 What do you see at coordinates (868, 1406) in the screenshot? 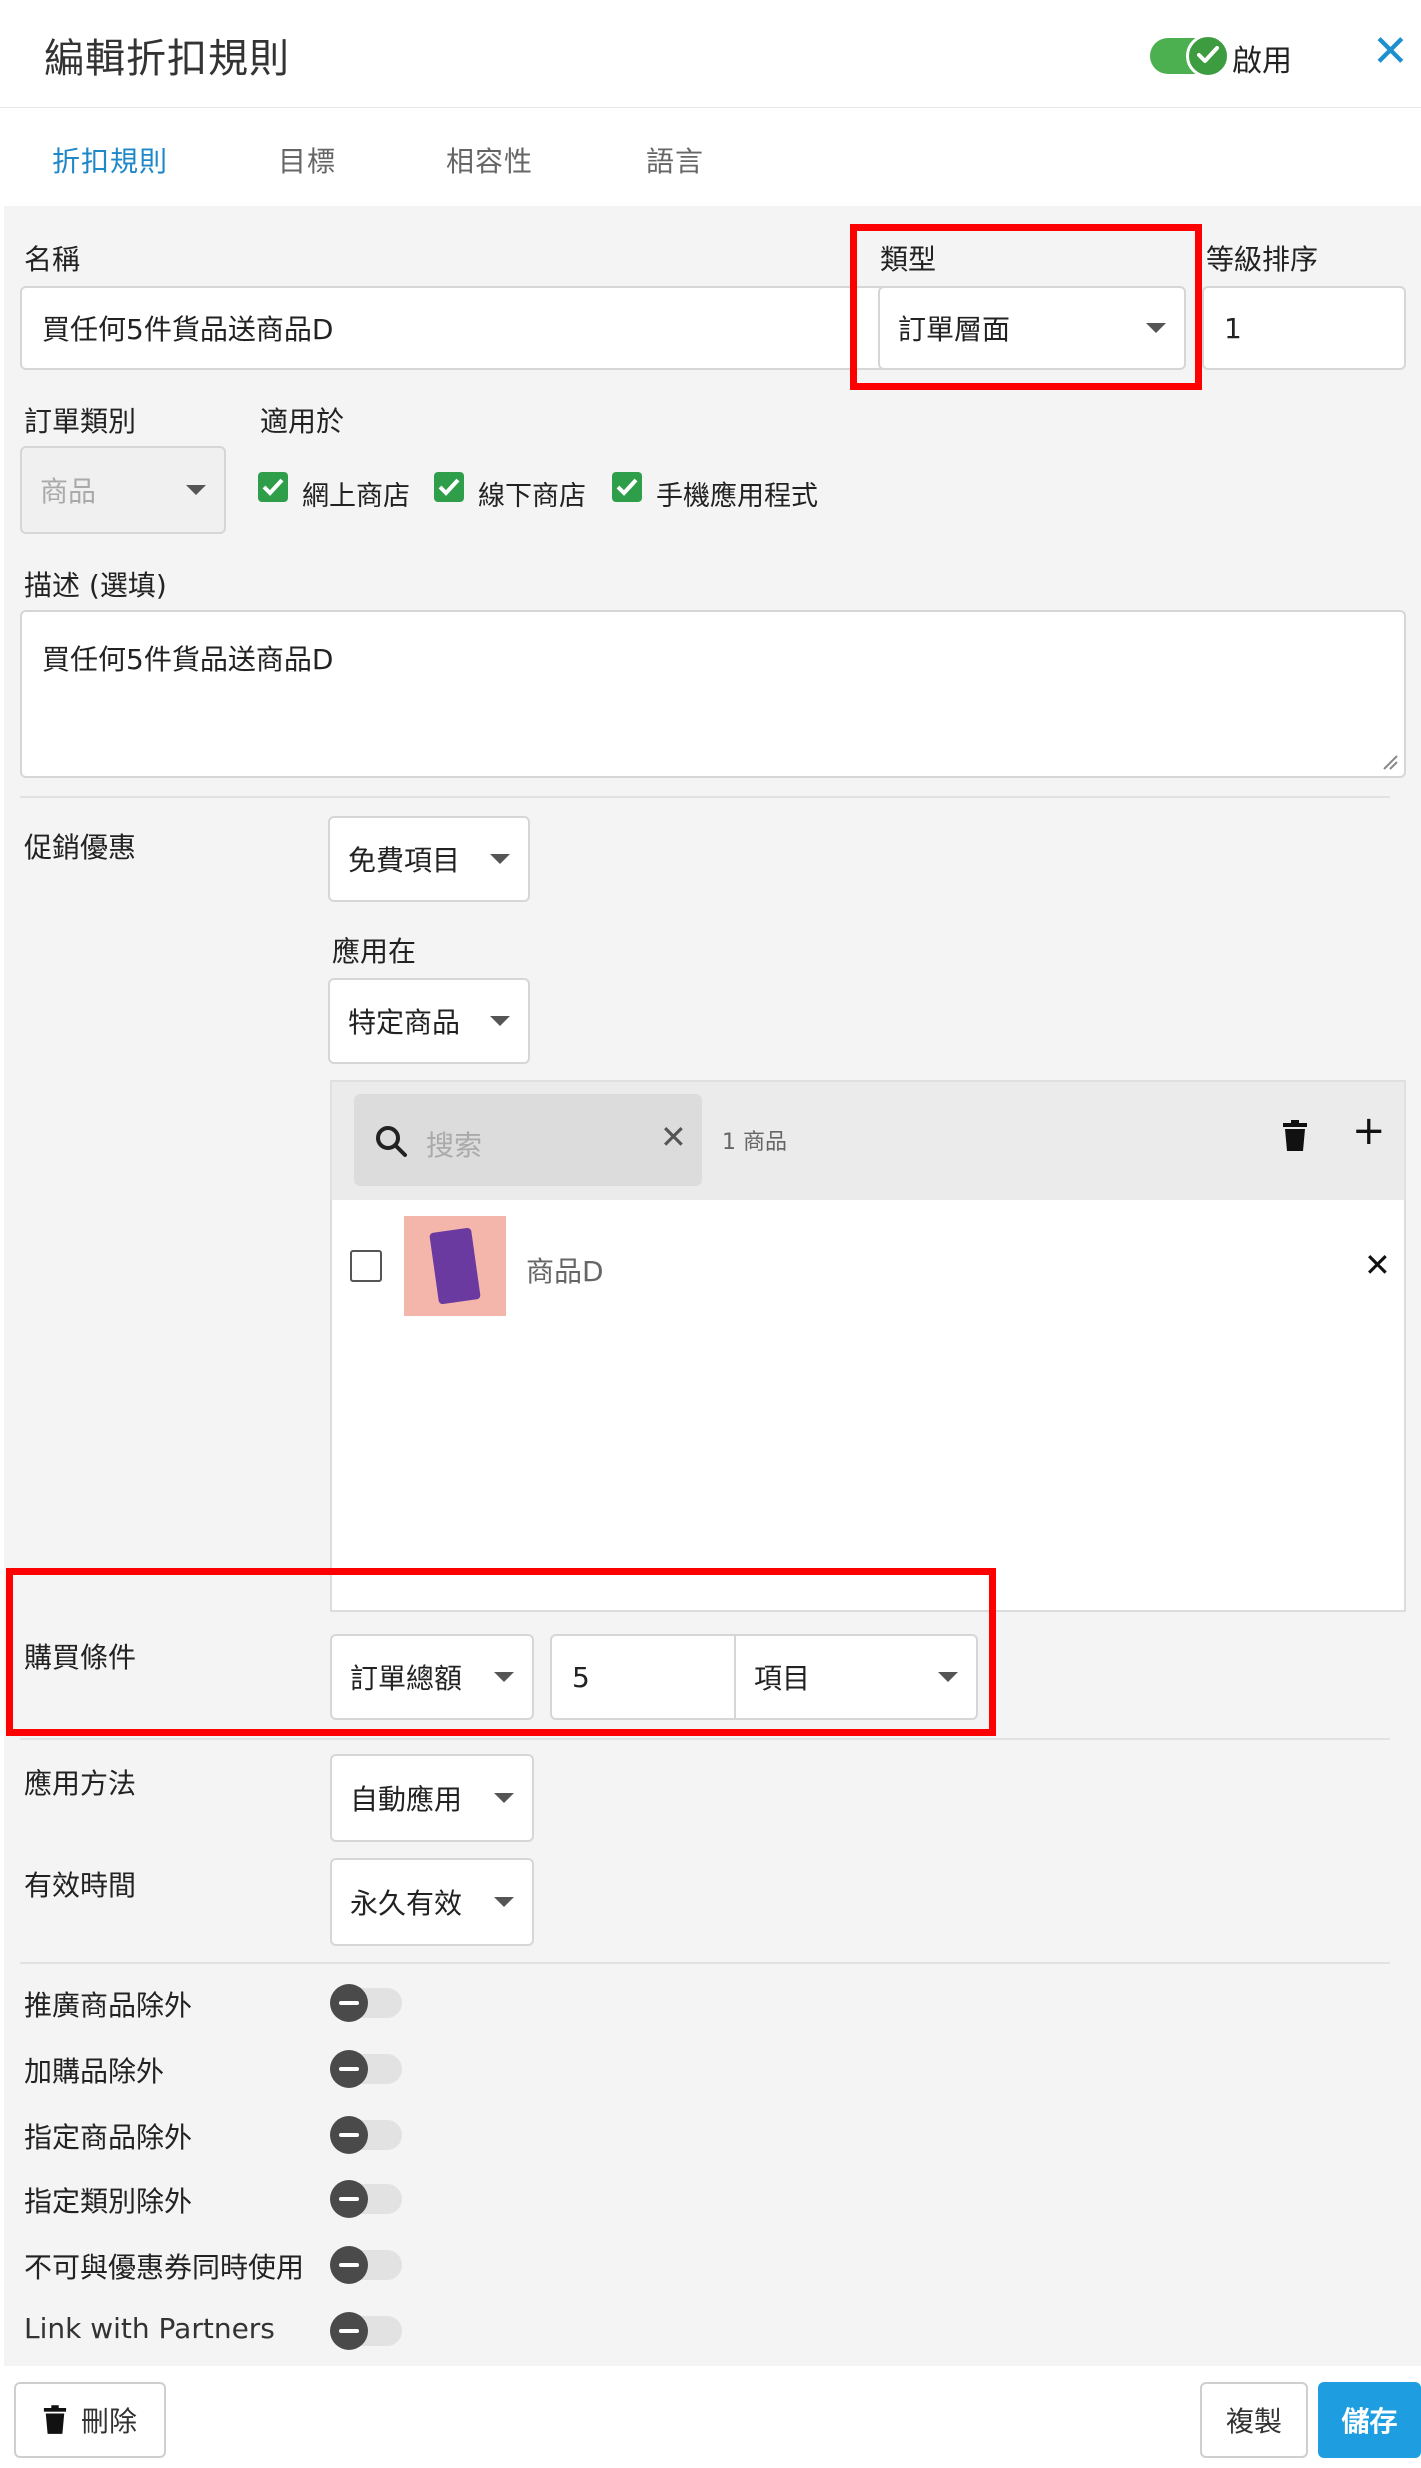
I see `product-list: 商品D ✕` at bounding box center [868, 1406].